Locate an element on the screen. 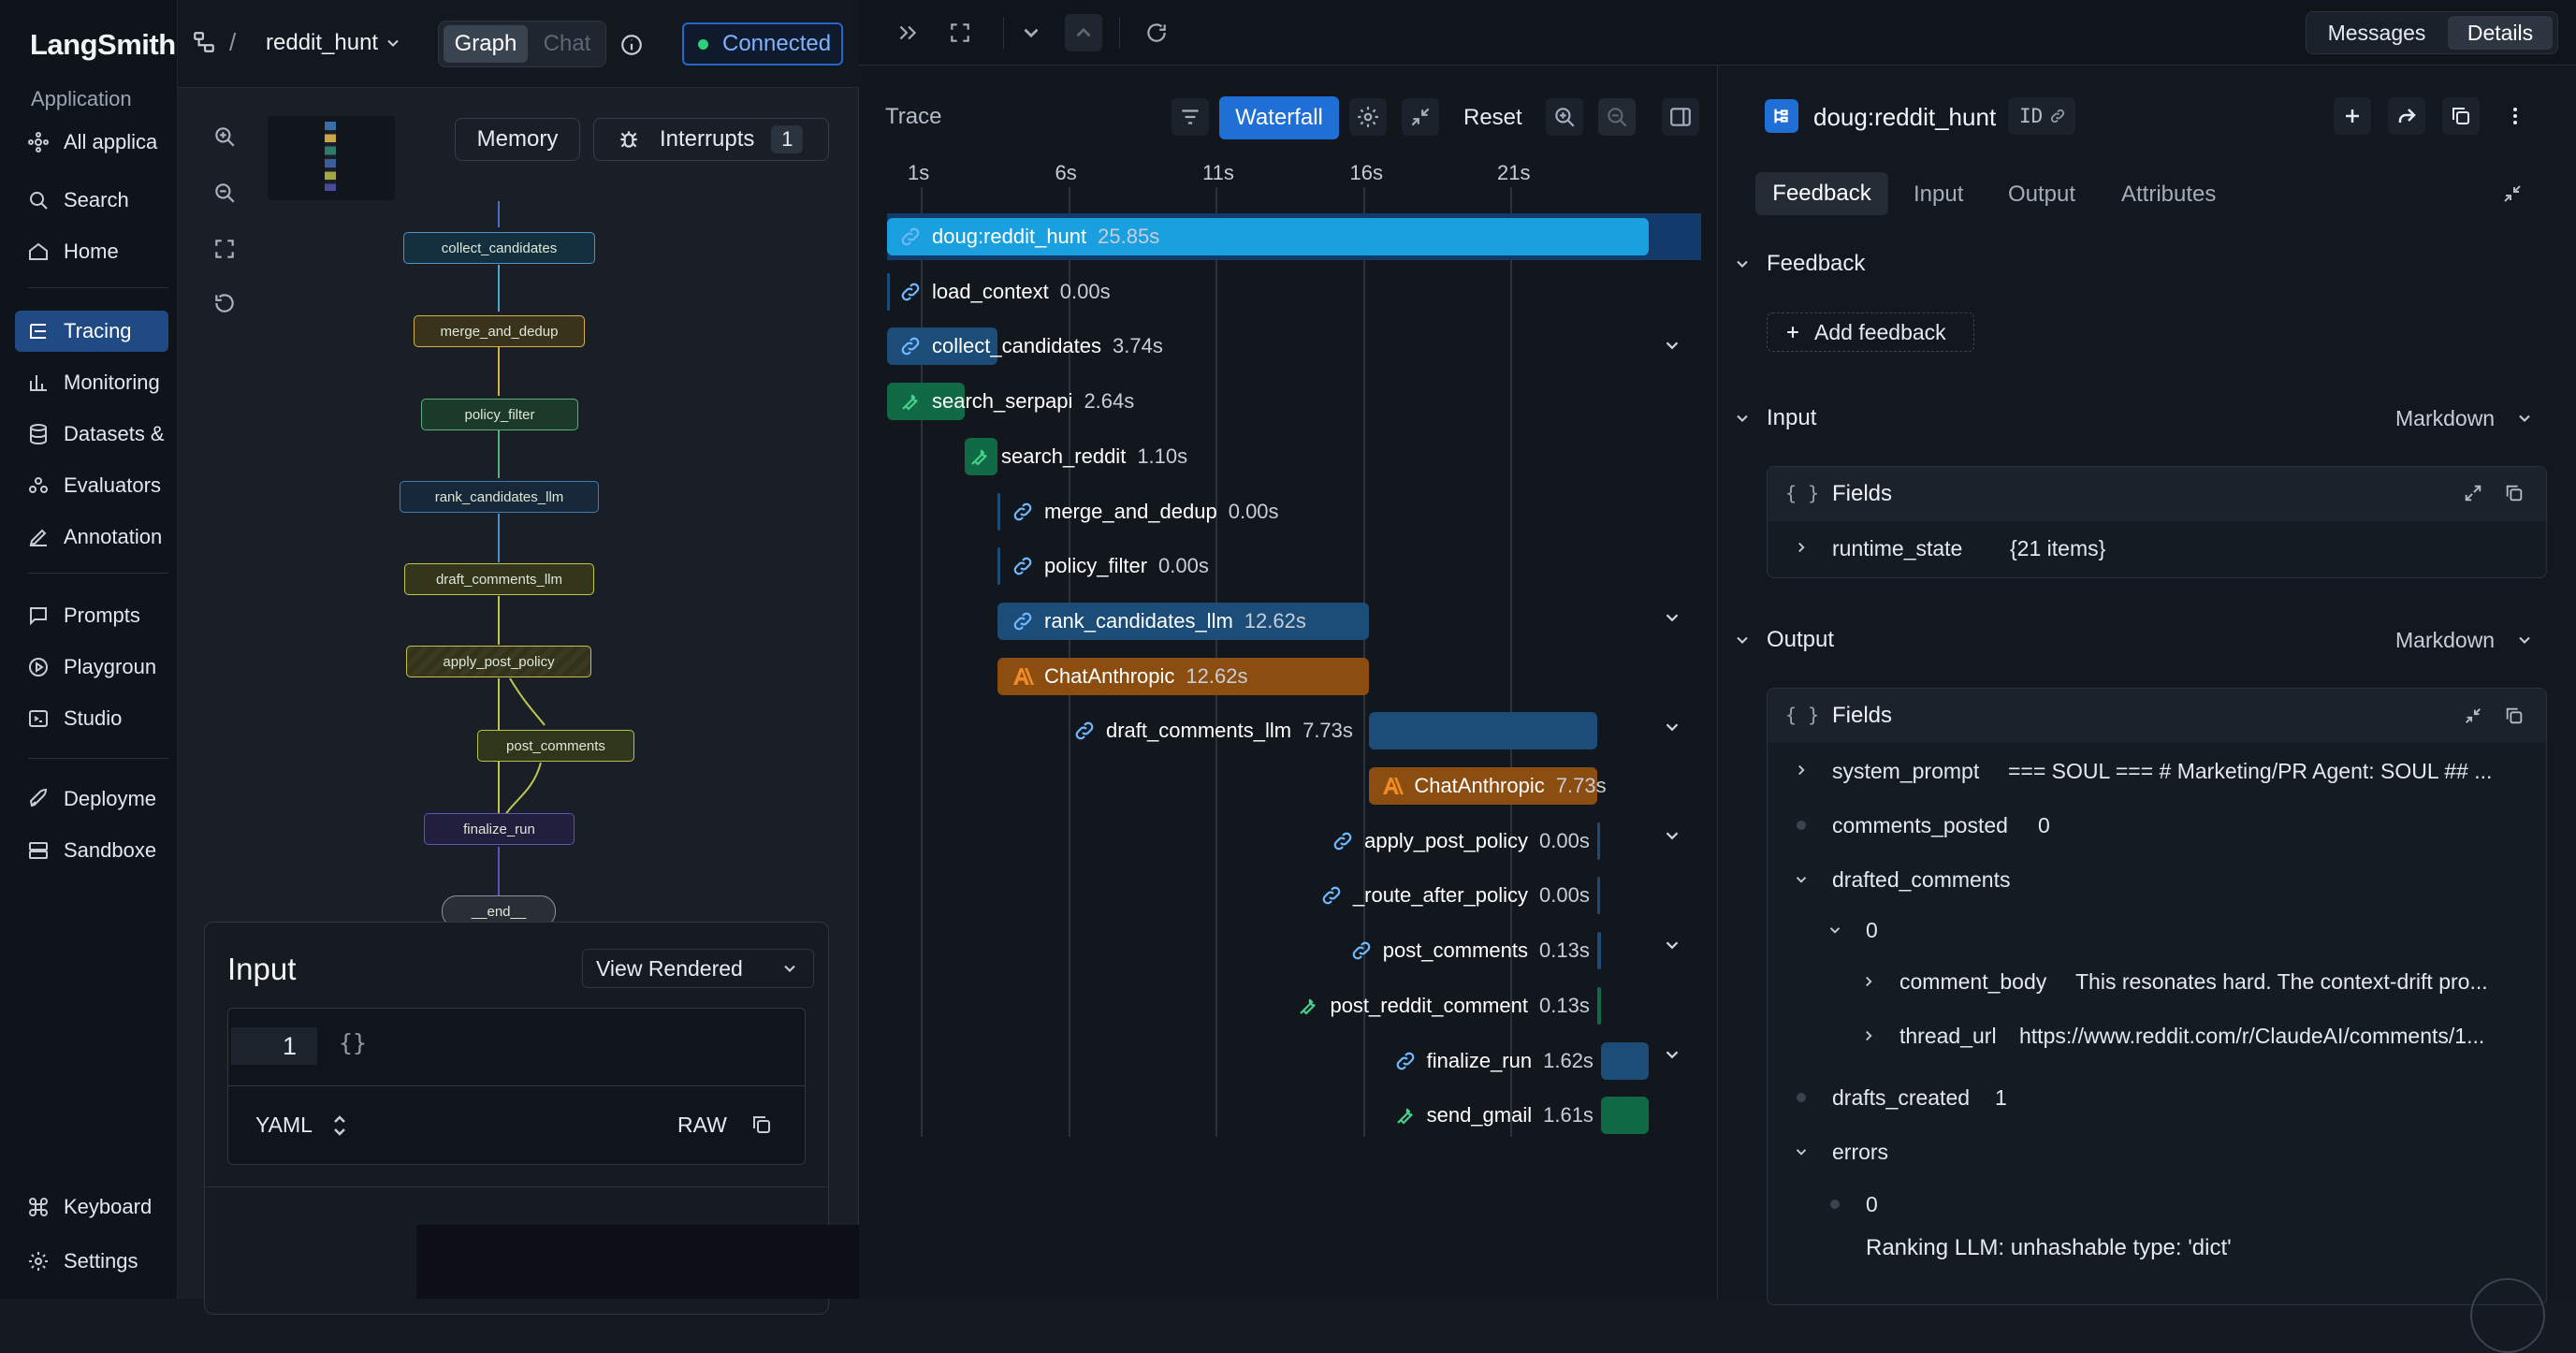 Image resolution: width=2576 pixels, height=1353 pixels. nav-datasets: Datasets & is located at coordinates (91, 435).